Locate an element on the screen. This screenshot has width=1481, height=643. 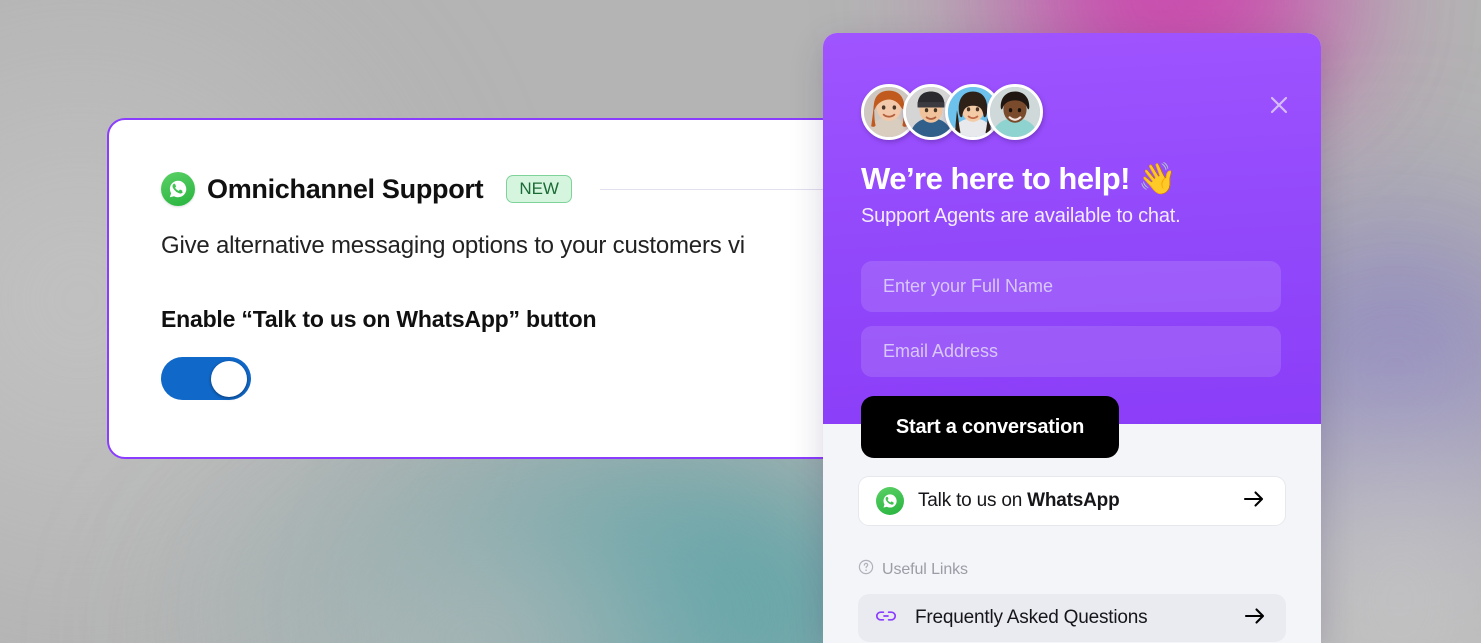
widget-subheading: Support Agents are available to chat. is located at coordinates (1021, 216).